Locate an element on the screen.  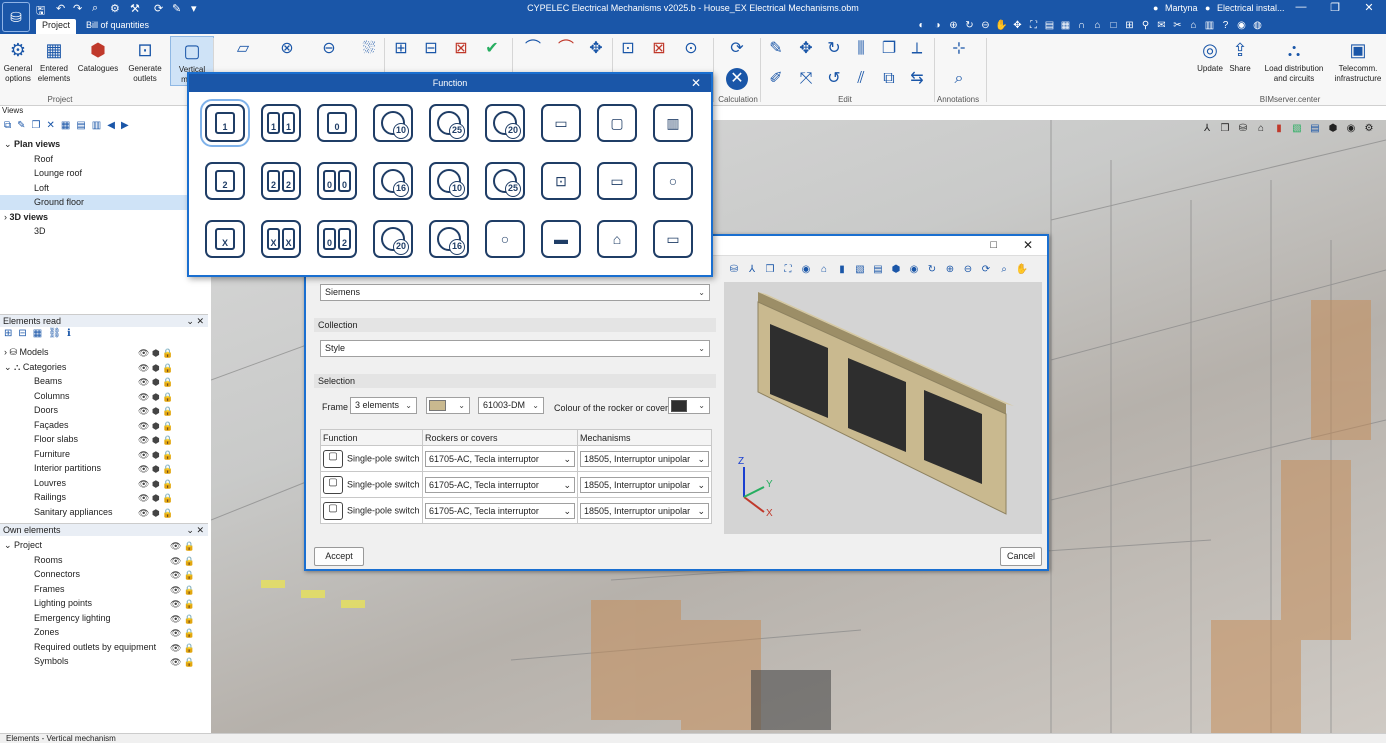
accept-button: Accept is located at coordinates (339, 556).